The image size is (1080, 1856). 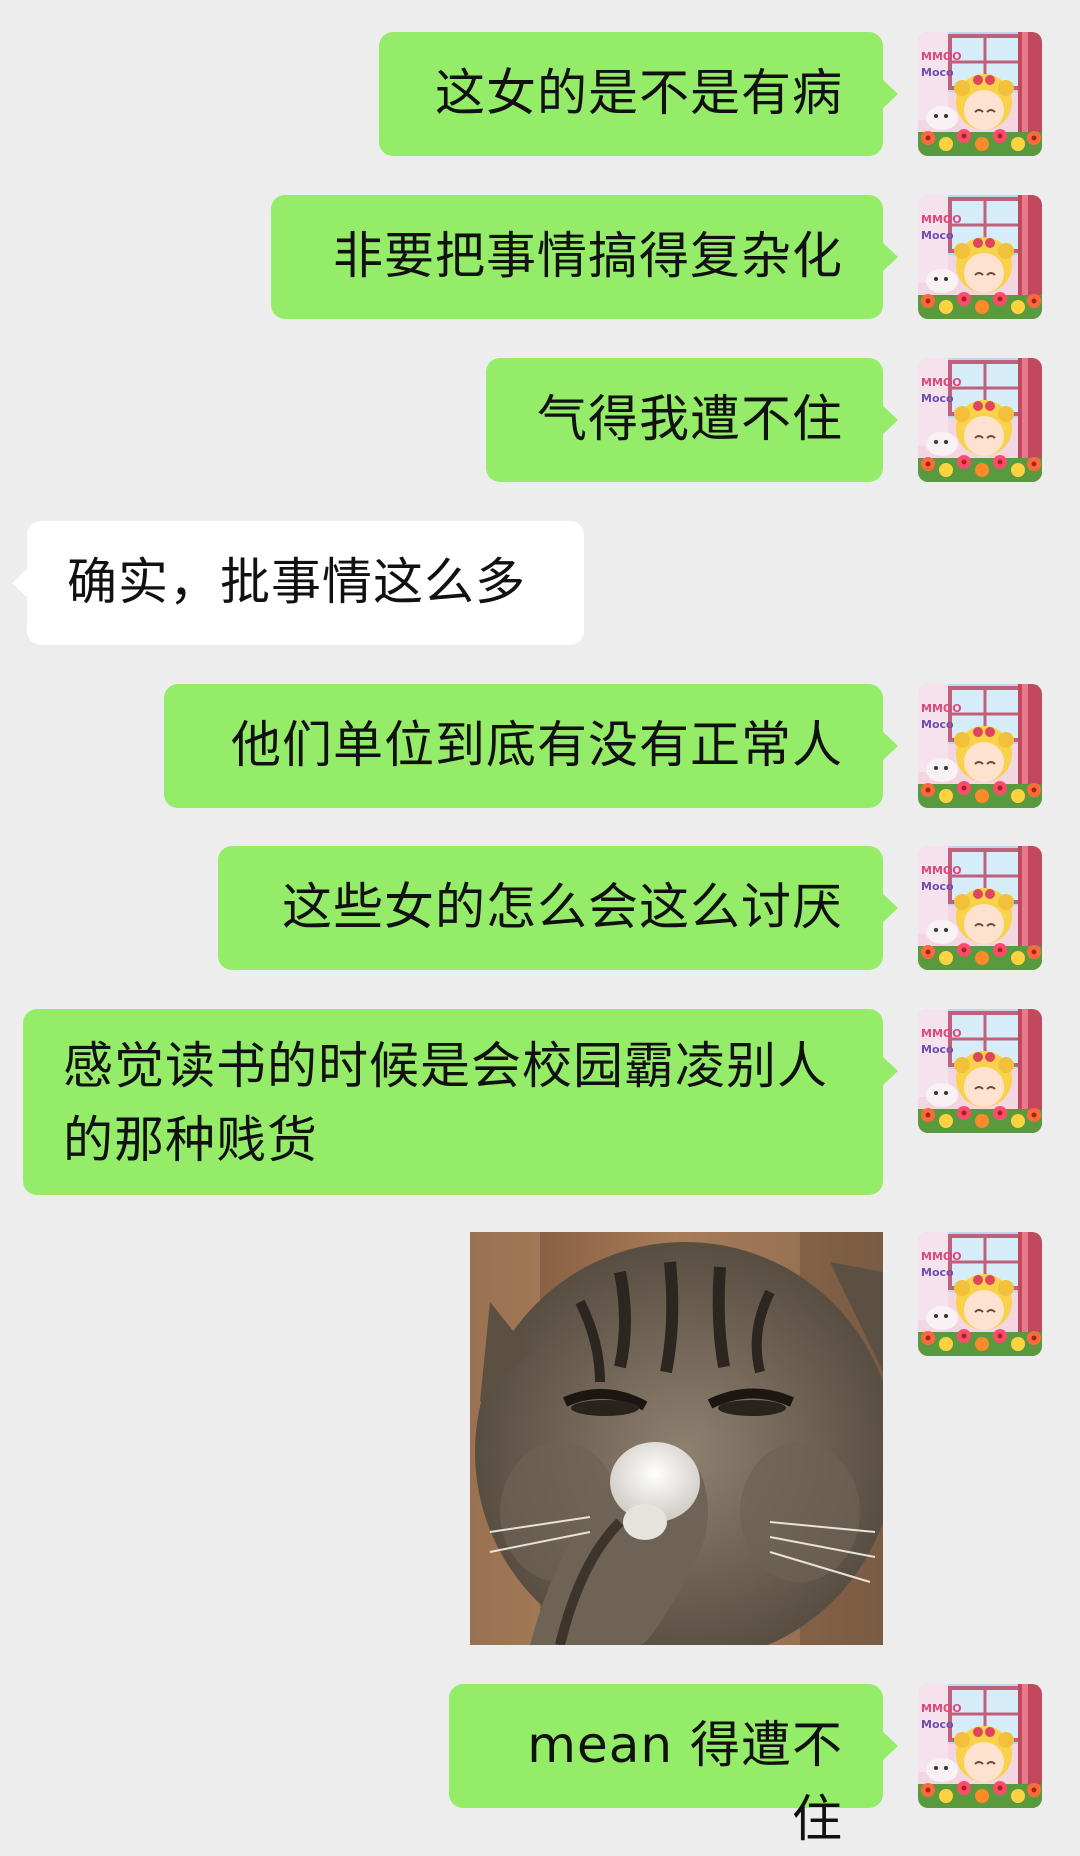 I want to click on message-bubble-outgoing: 这女的是不是有病, so click(x=638, y=94).